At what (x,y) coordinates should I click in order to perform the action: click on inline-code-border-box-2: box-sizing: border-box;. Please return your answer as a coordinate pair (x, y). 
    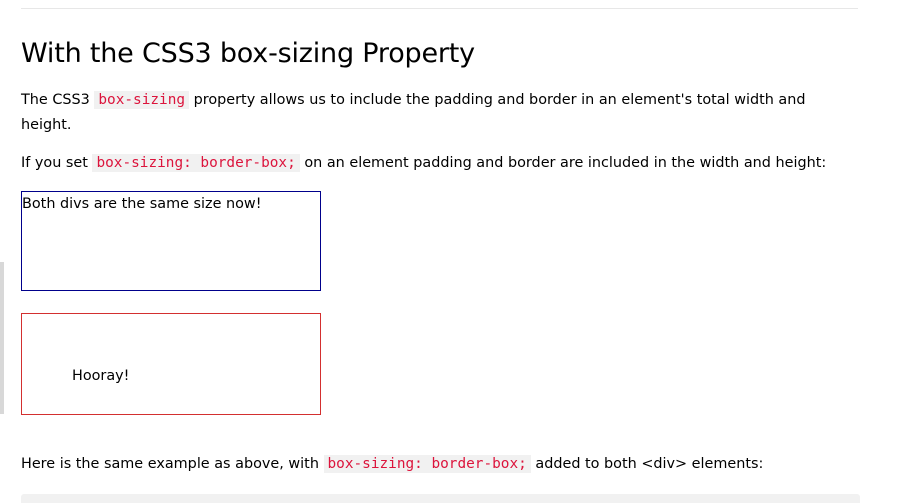
    Looking at the image, I should click on (427, 464).